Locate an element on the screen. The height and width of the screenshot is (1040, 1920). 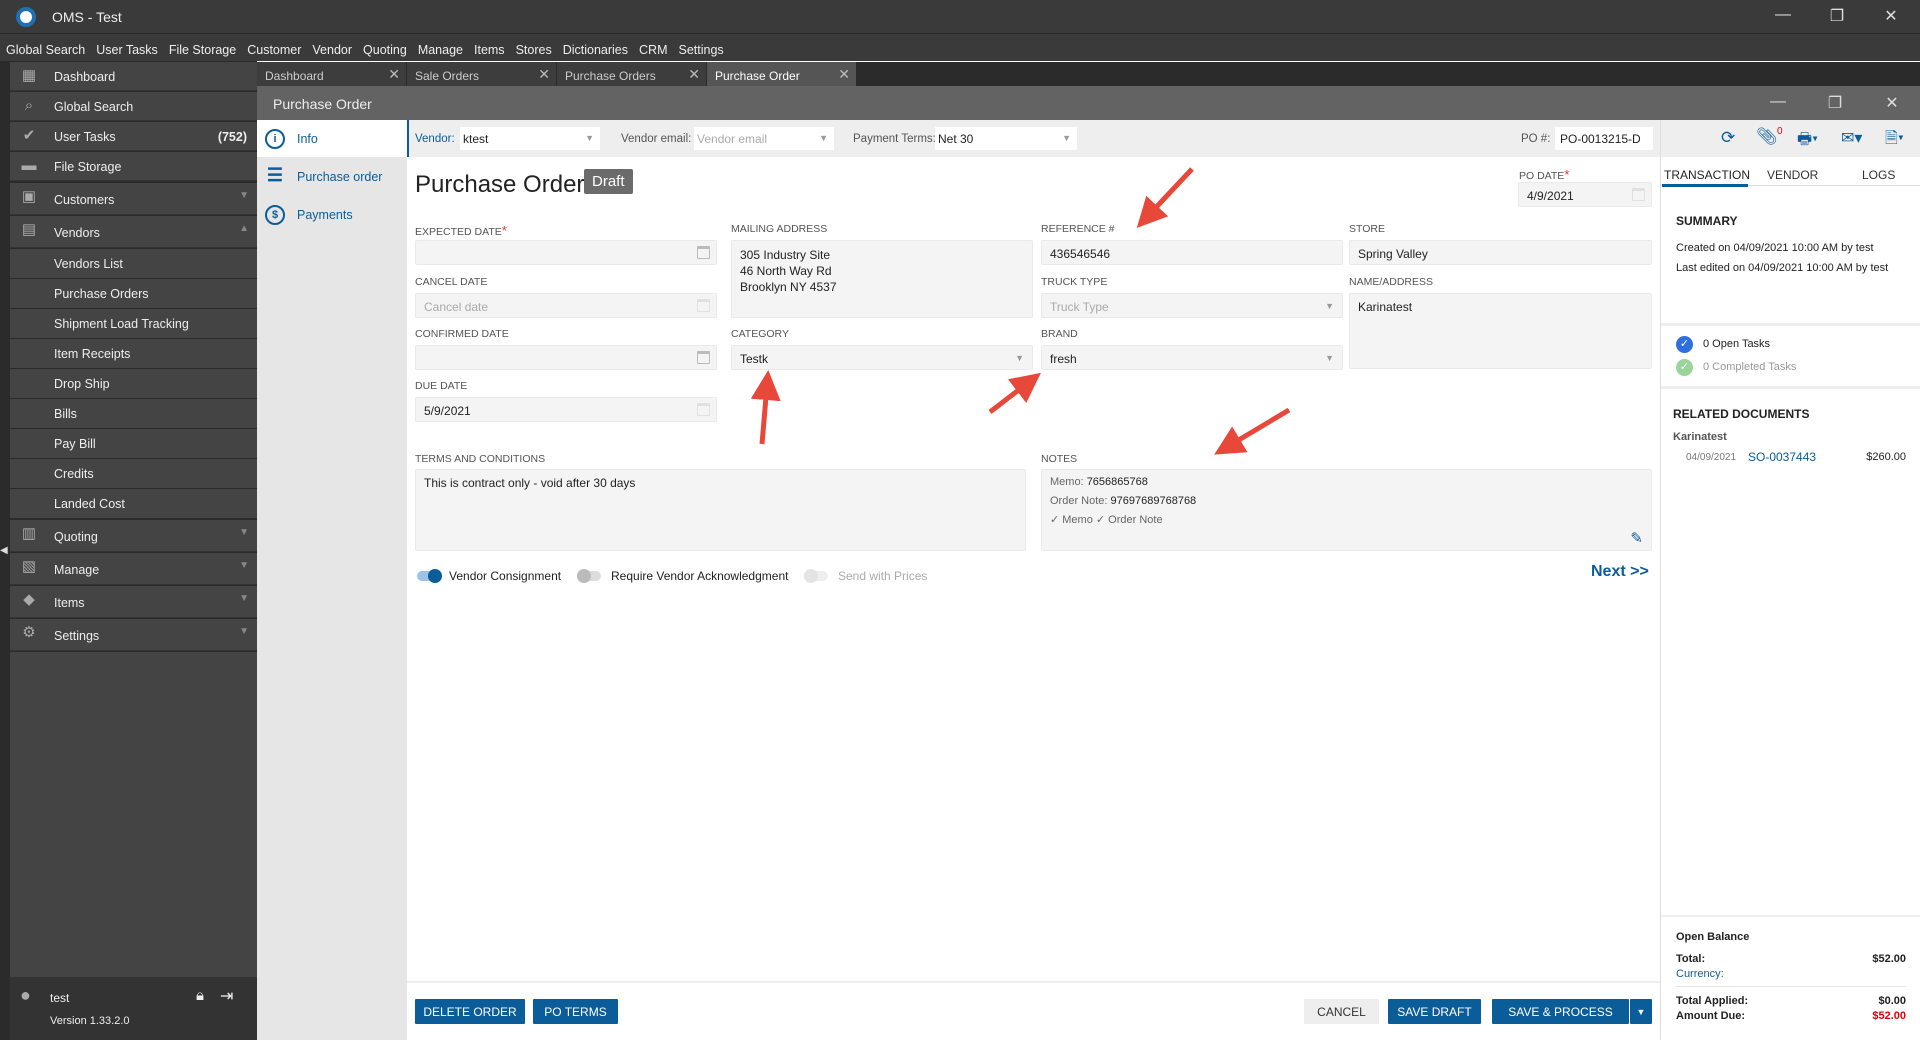
refresh-icon: ⟳ is located at coordinates (1728, 138).